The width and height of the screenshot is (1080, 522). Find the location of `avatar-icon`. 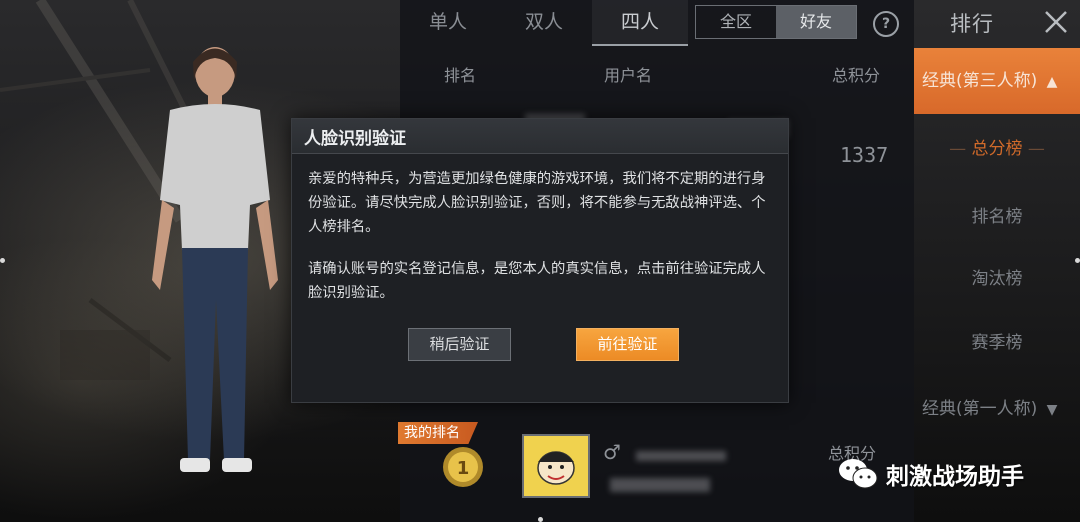

avatar-icon is located at coordinates (556, 466).